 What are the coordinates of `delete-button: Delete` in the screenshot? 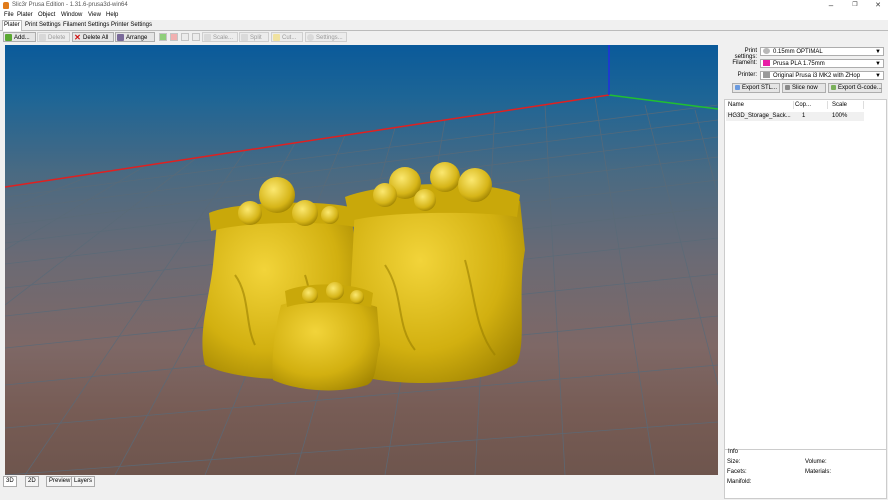 It's located at (53, 37).